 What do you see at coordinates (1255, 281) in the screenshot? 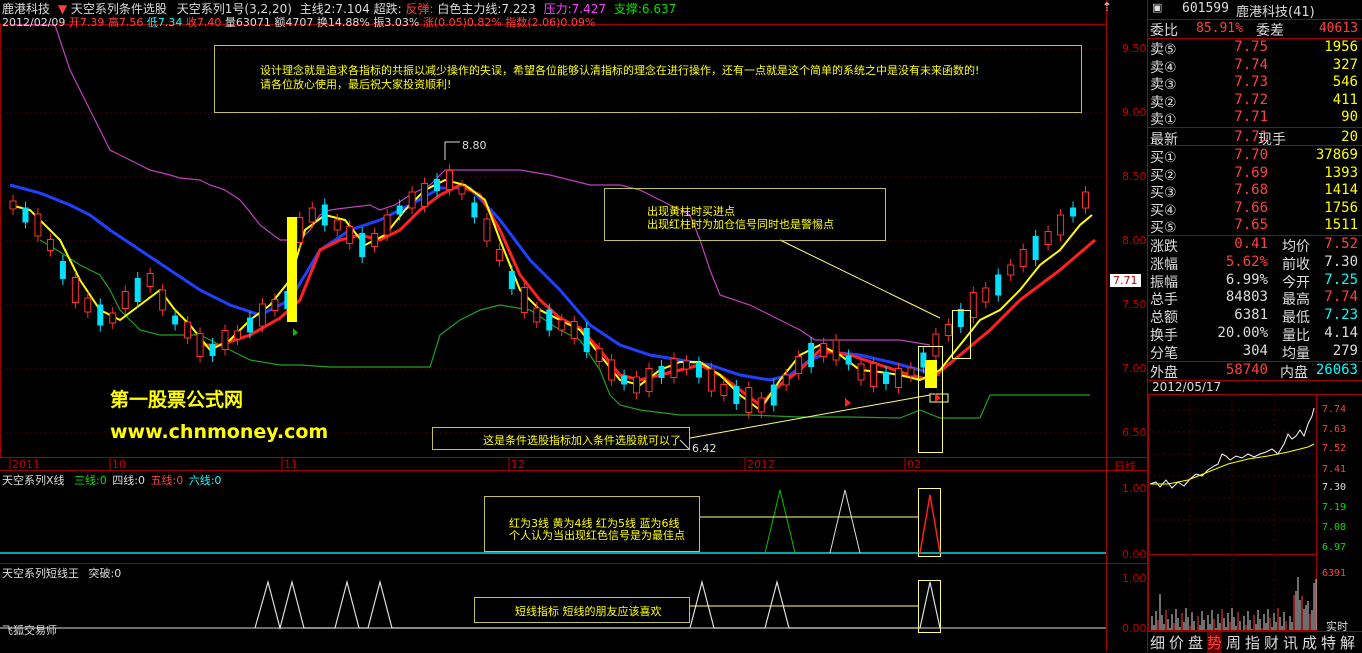
I see `stat-row: 振幅 6.99% 今开 7.25` at bounding box center [1255, 281].